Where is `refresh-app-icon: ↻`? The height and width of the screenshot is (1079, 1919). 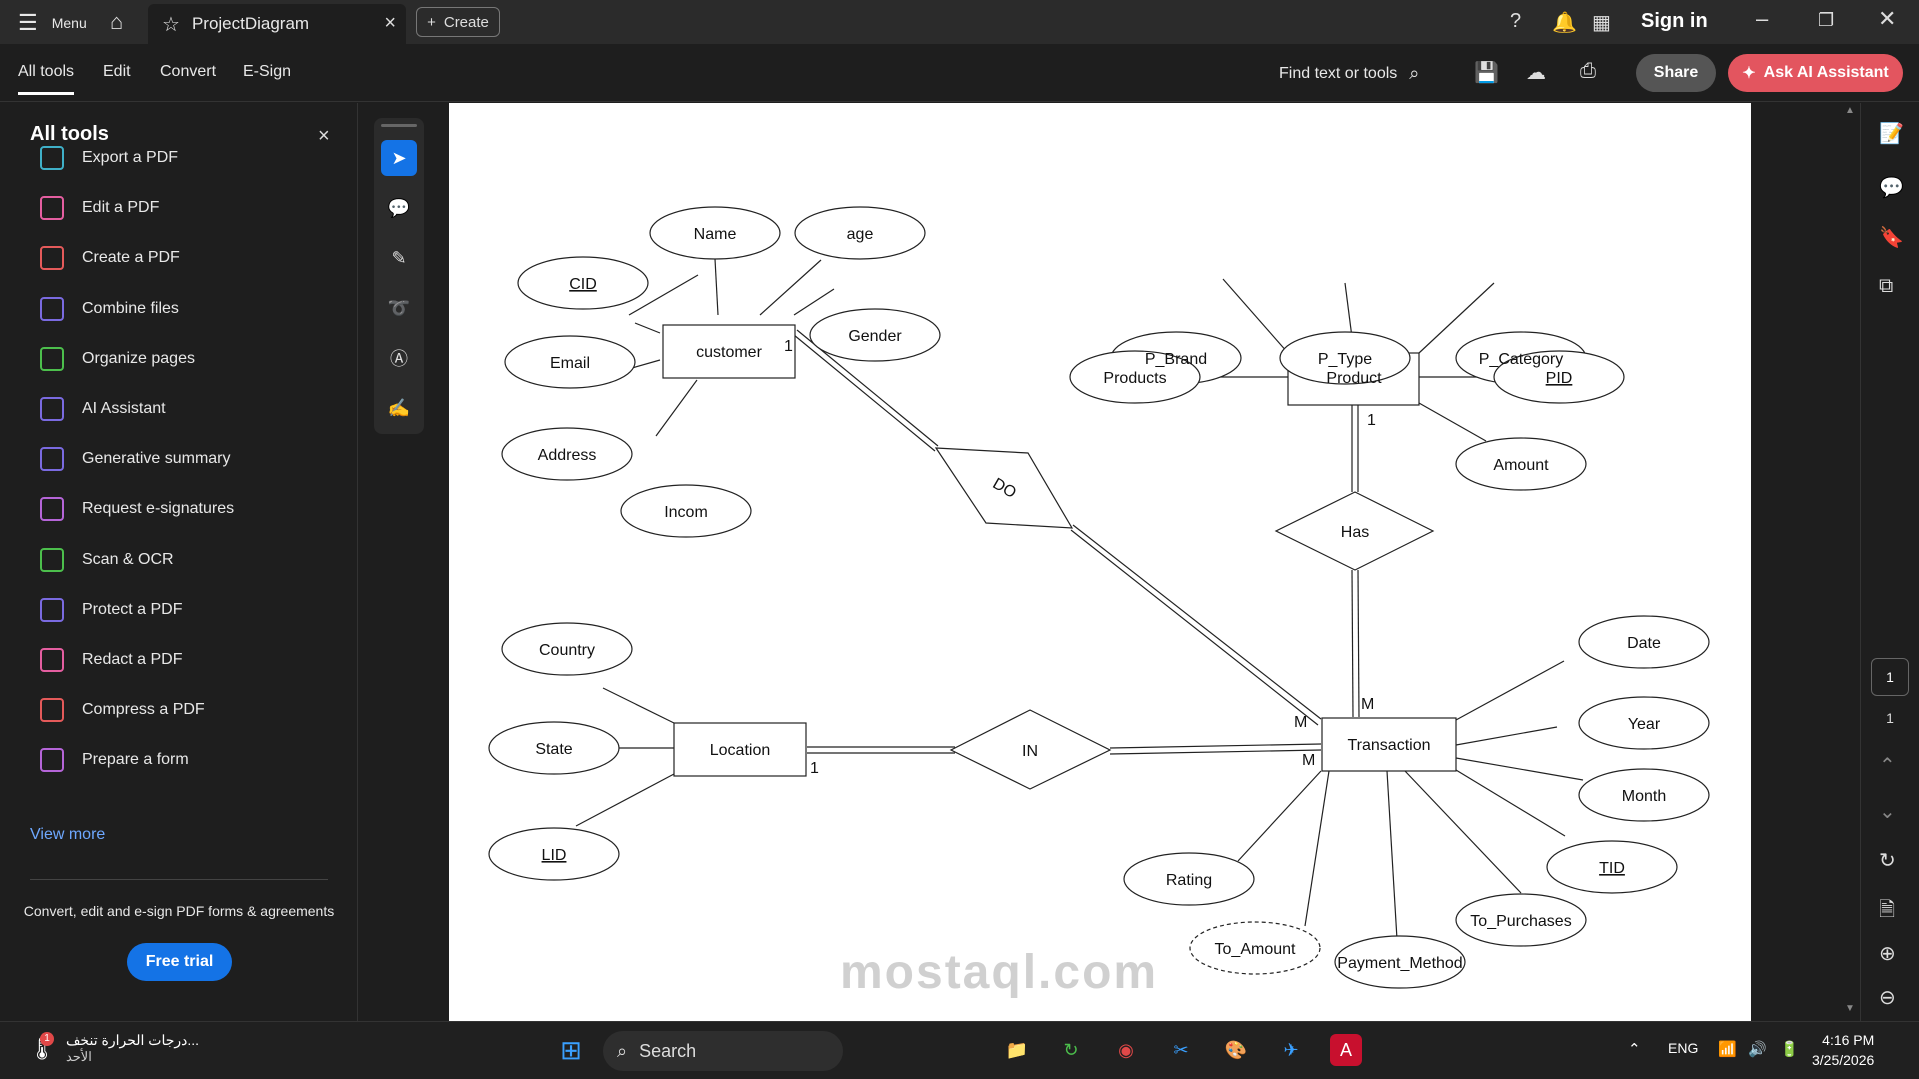 refresh-app-icon: ↻ is located at coordinates (1071, 1050).